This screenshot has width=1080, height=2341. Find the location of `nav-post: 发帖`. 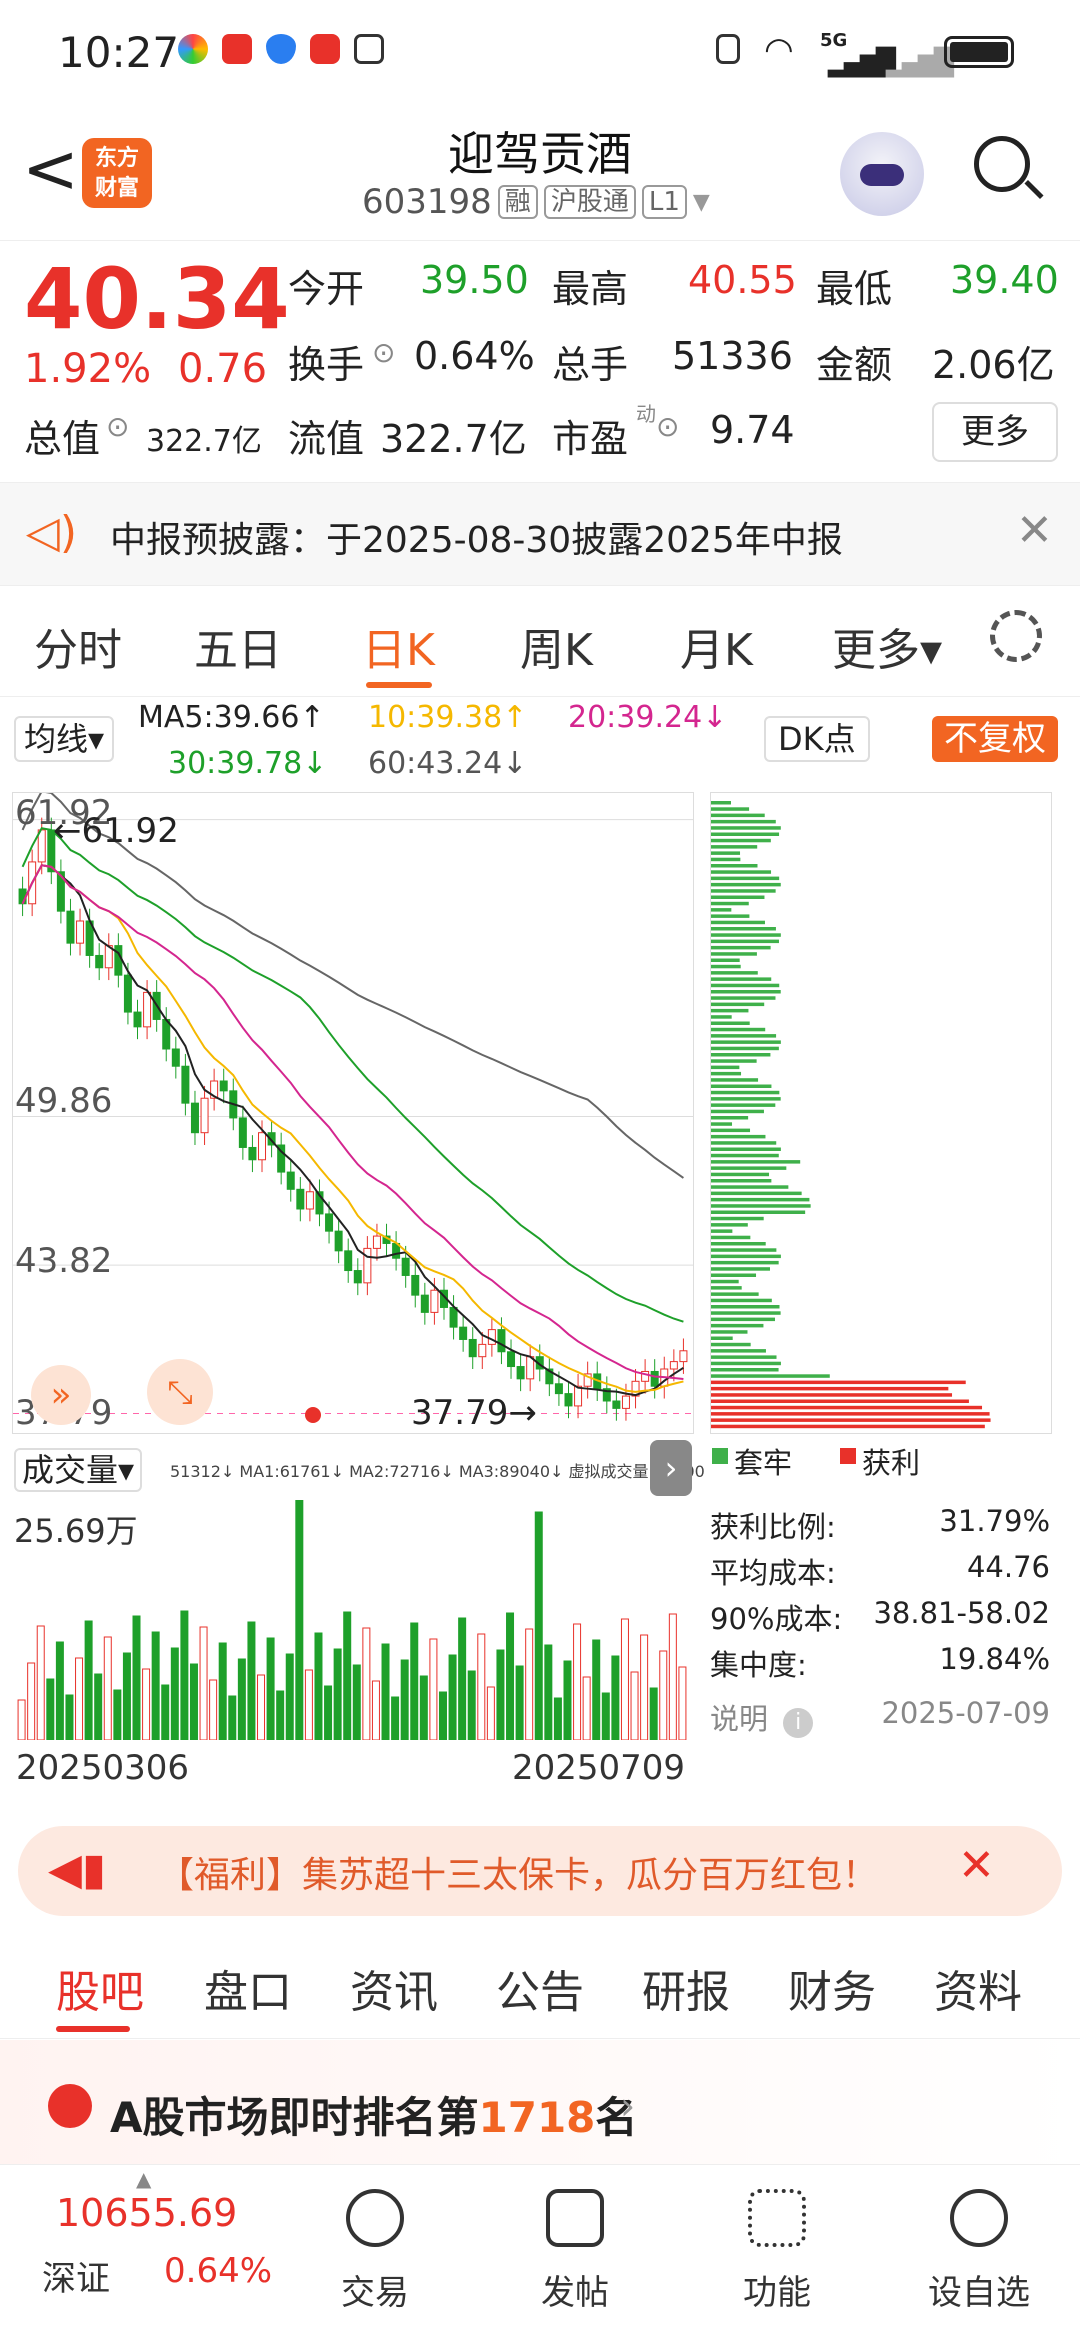

nav-post: 发帖 is located at coordinates (575, 2251).